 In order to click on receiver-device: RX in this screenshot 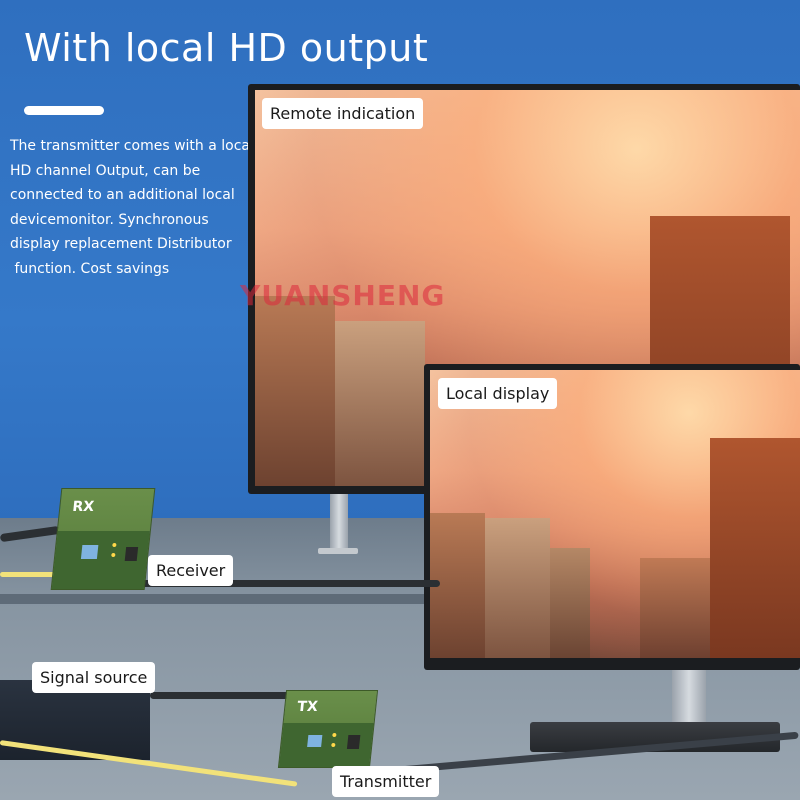, I will do `click(103, 539)`.